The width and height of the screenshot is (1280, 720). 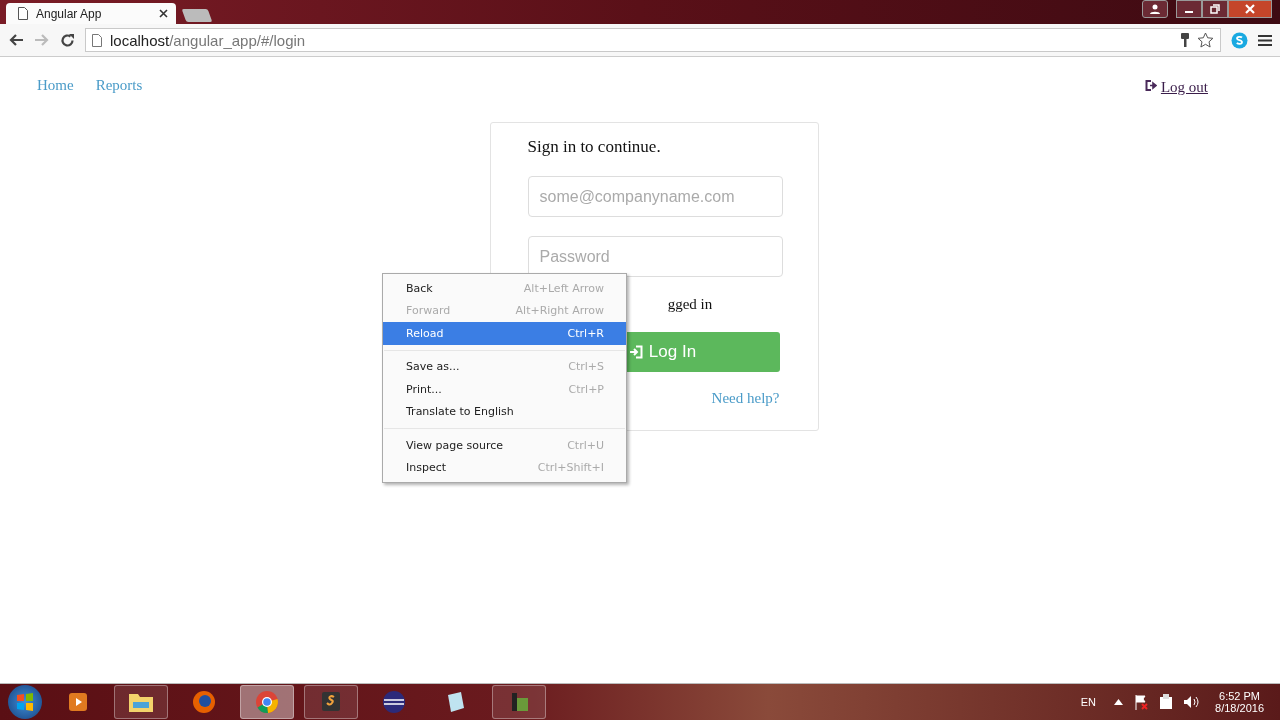 What do you see at coordinates (594, 147) in the screenshot?
I see `login-title: Sign in to continue.` at bounding box center [594, 147].